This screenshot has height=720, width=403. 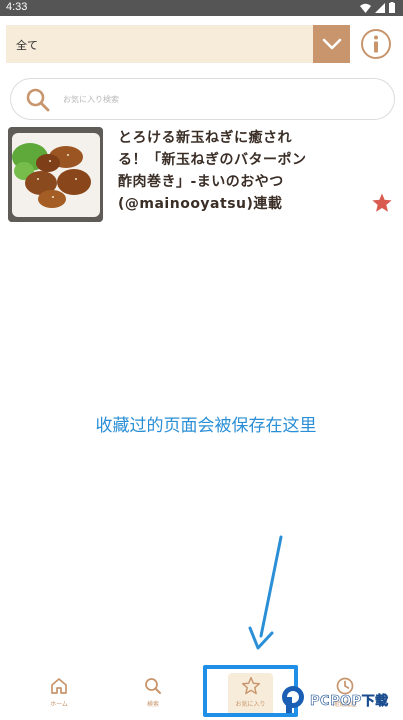 What do you see at coordinates (178, 44) in the screenshot?
I see `category-selector: 全て` at bounding box center [178, 44].